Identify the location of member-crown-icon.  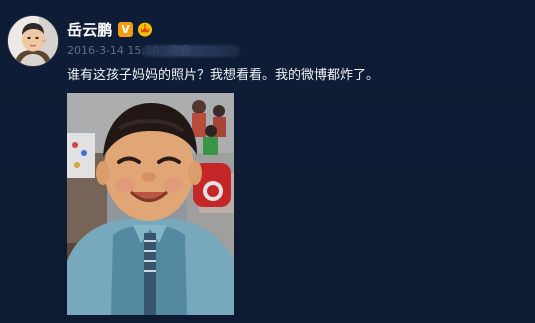
(145, 29).